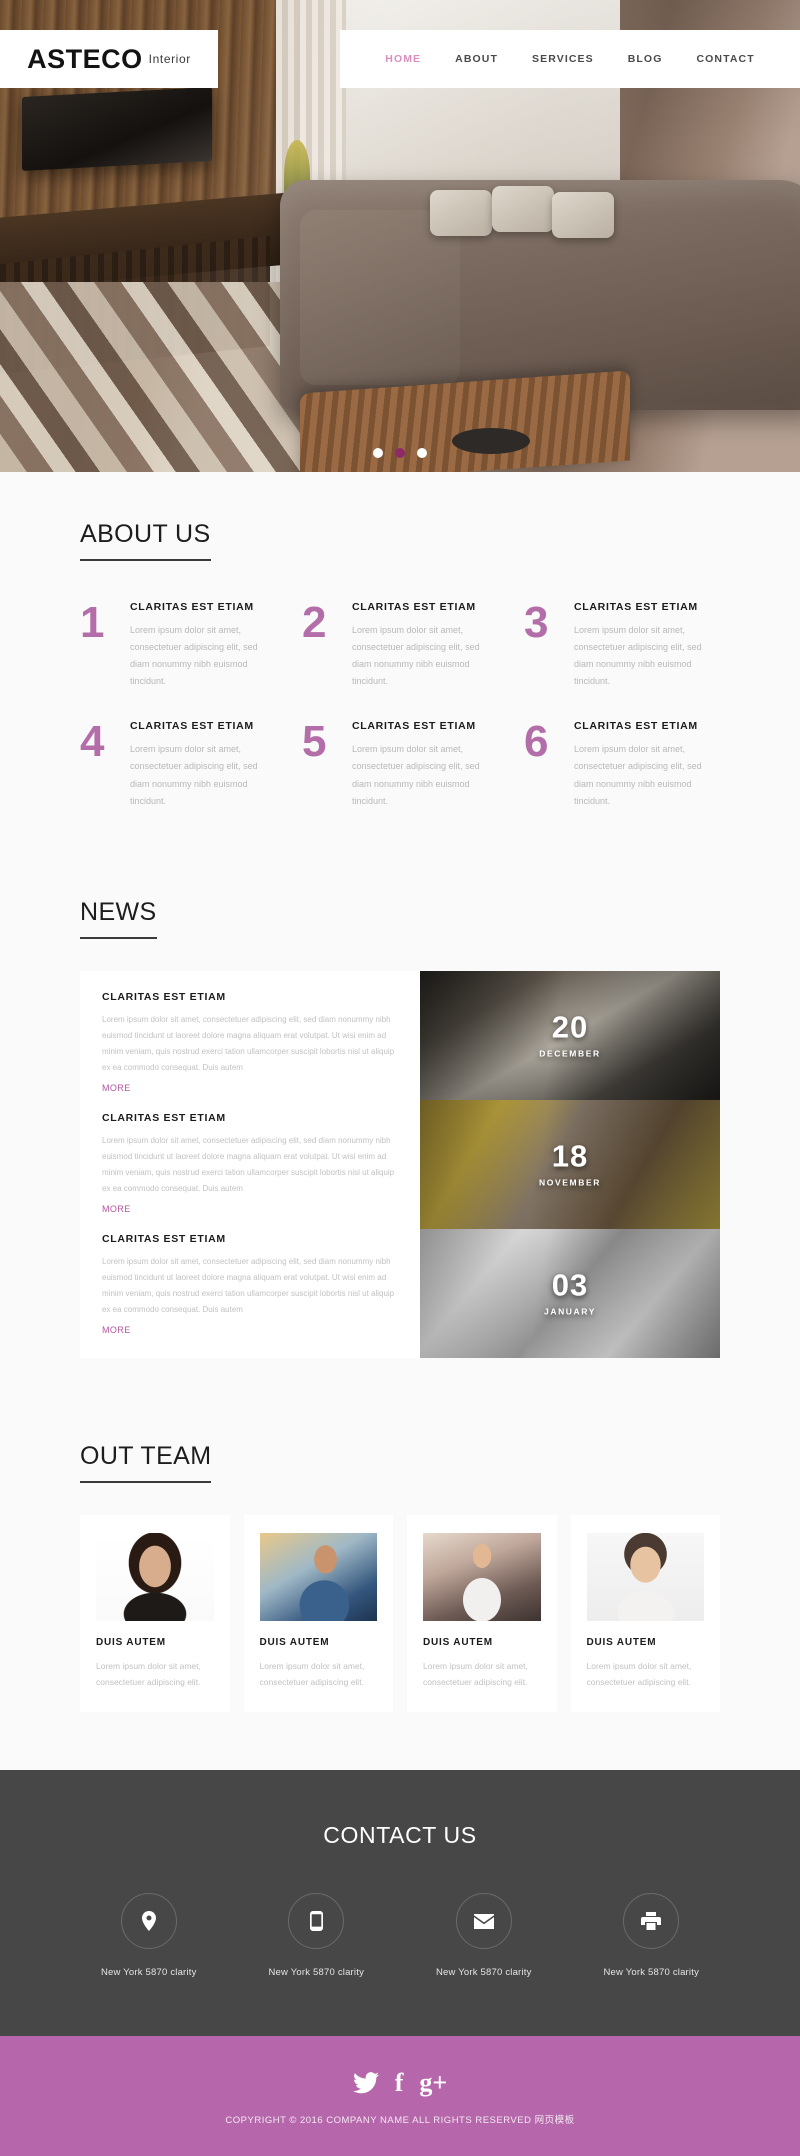 Image resolution: width=800 pixels, height=2156 pixels. I want to click on feature-number: 2, so click(314, 622).